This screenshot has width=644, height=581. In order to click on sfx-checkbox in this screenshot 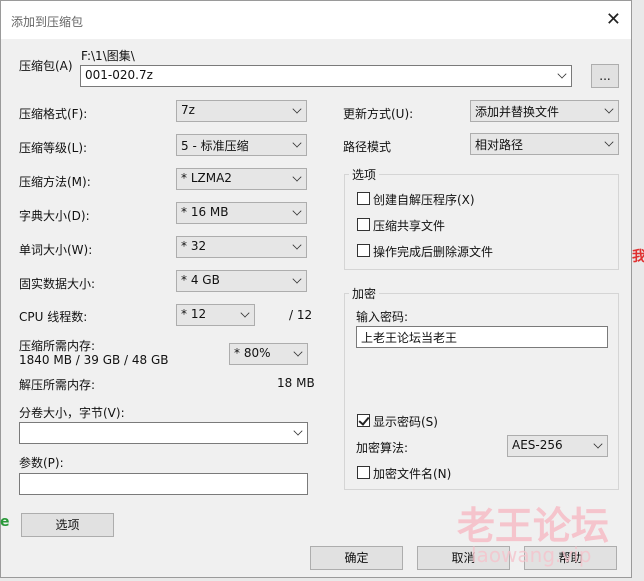, I will do `click(363, 198)`.